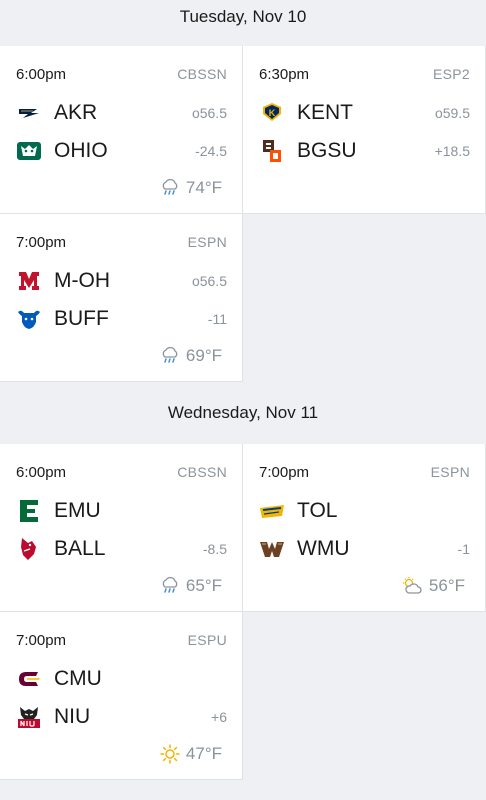  Describe the element at coordinates (412, 586) in the screenshot. I see `partly-cloudy-icon` at that location.